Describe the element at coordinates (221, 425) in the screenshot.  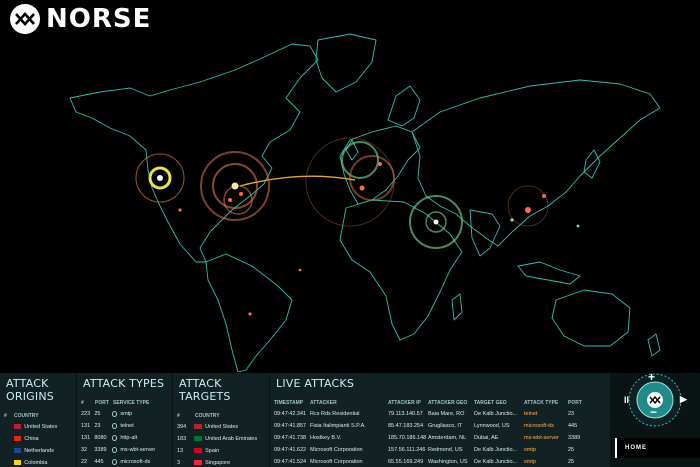
I see `table-row: 394 United States` at that location.